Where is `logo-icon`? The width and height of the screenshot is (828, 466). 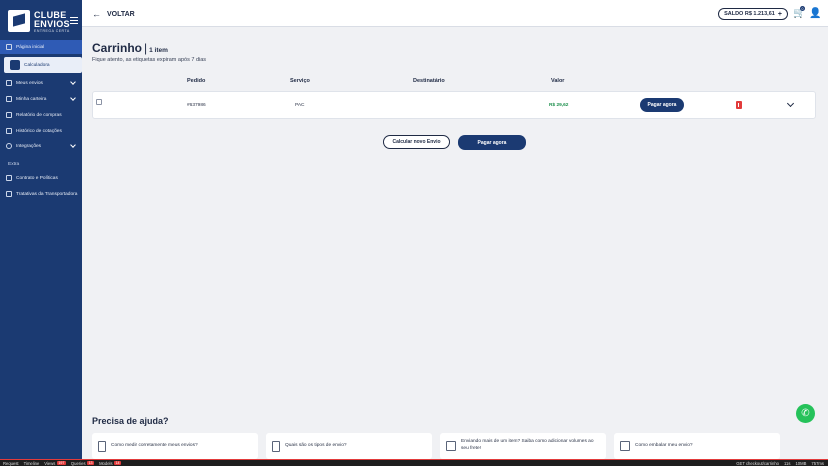 logo-icon is located at coordinates (19, 21).